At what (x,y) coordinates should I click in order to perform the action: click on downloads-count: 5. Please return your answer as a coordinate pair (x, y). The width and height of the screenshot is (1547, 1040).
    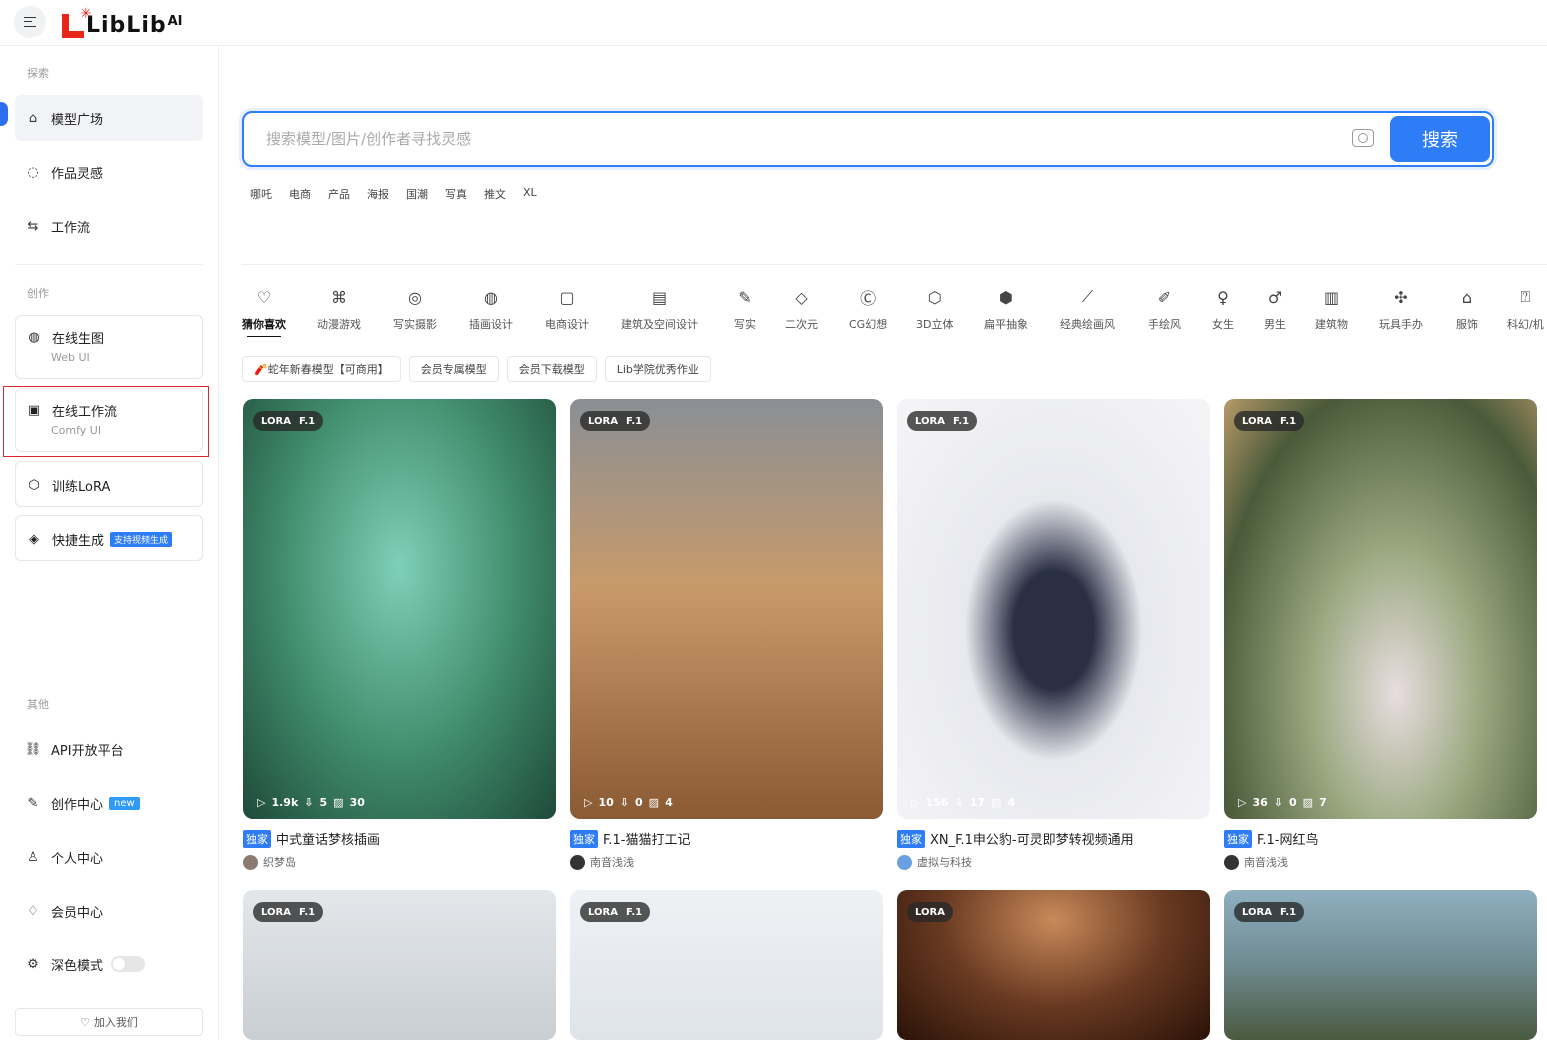
    Looking at the image, I should click on (323, 802).